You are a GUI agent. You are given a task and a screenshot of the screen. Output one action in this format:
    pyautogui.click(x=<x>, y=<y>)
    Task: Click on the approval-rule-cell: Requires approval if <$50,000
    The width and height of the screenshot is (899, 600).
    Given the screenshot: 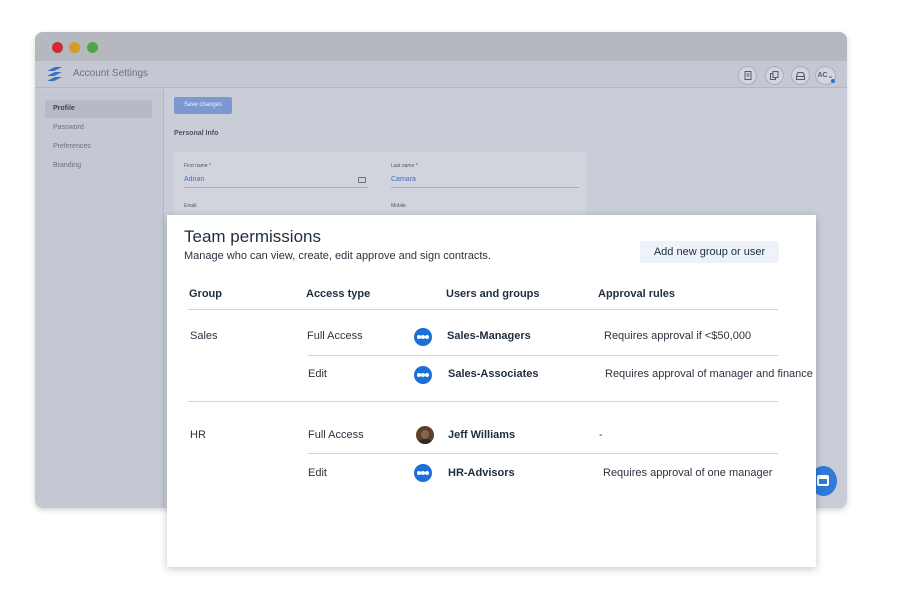 What is the action you would take?
    pyautogui.click(x=677, y=336)
    